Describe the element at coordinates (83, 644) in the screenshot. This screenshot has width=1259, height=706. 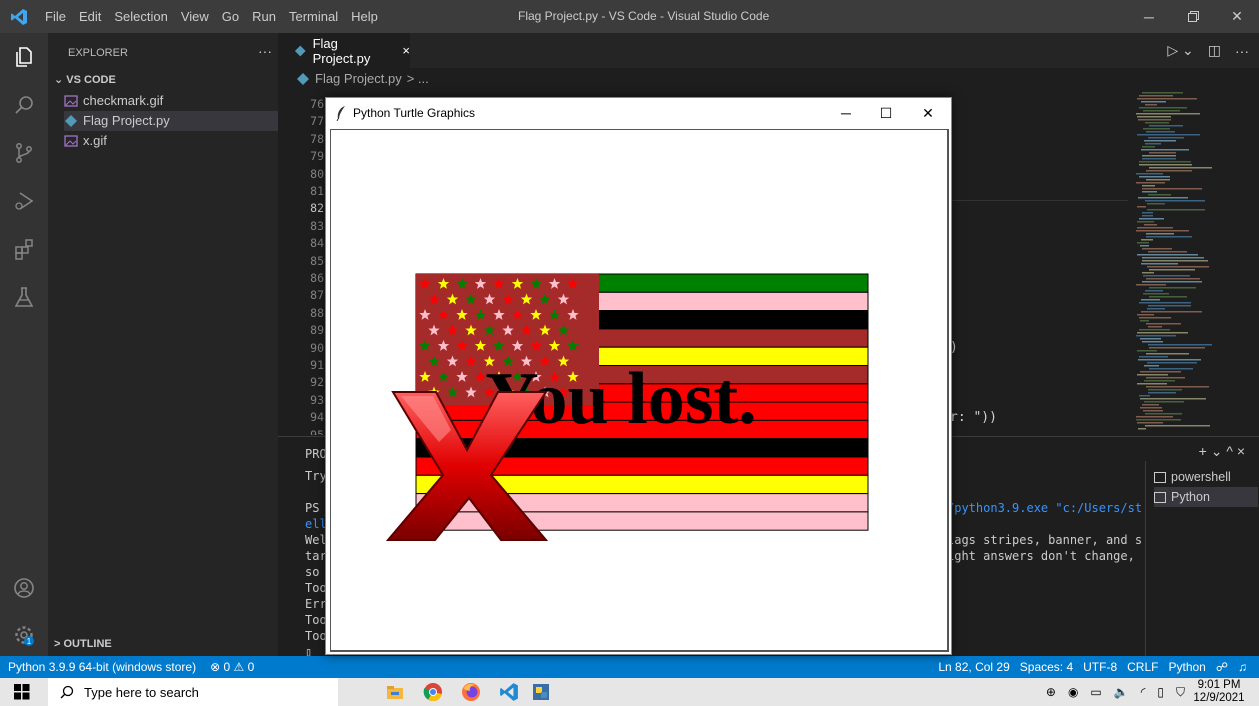
I see `outline-section-header: > OUTLINE` at that location.